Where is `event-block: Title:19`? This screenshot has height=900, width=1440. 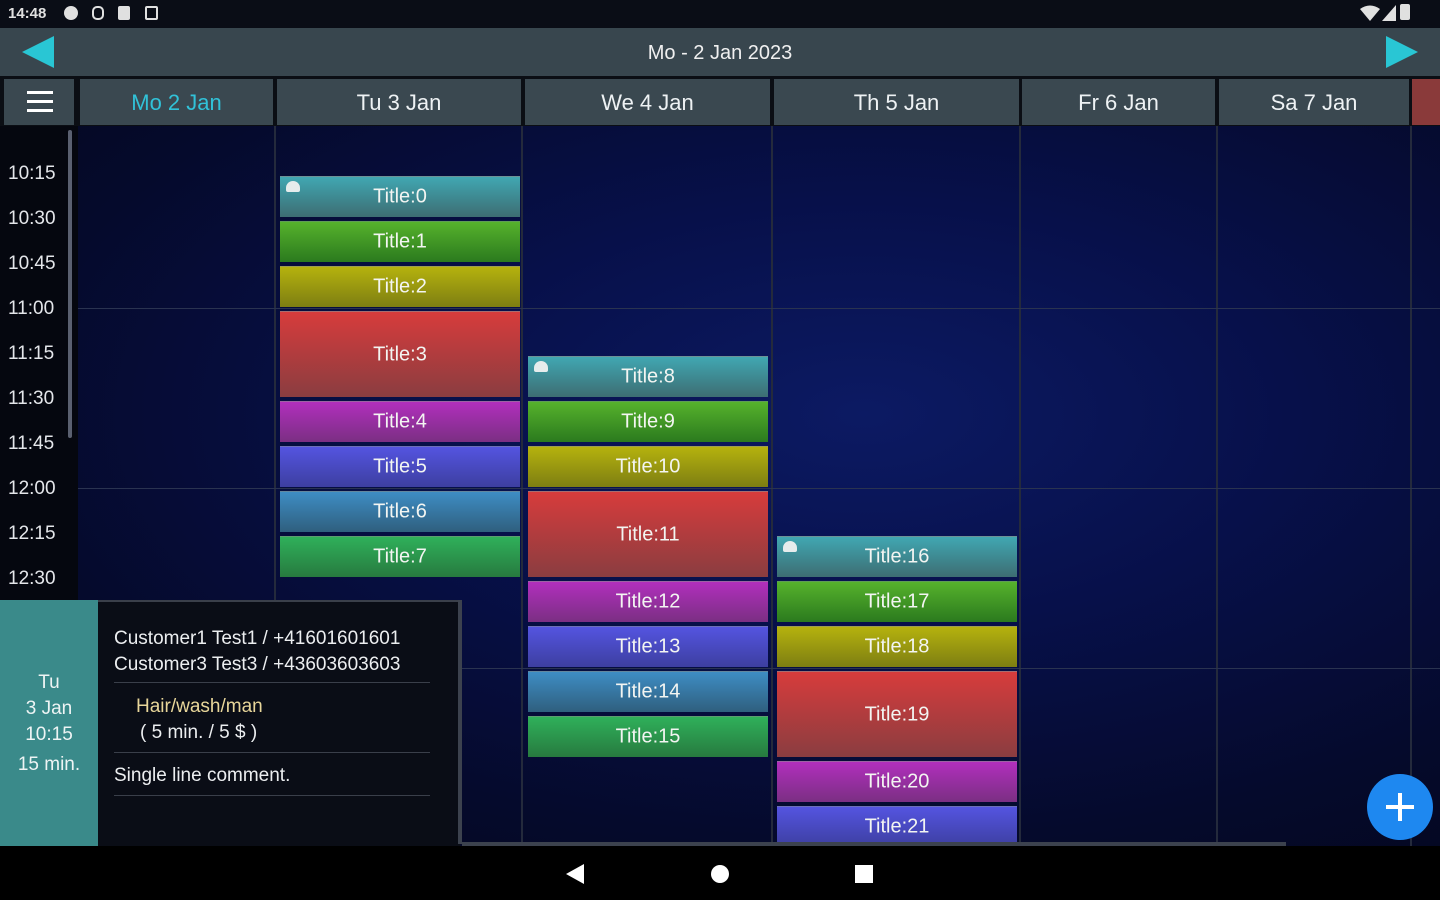 event-block: Title:19 is located at coordinates (897, 714).